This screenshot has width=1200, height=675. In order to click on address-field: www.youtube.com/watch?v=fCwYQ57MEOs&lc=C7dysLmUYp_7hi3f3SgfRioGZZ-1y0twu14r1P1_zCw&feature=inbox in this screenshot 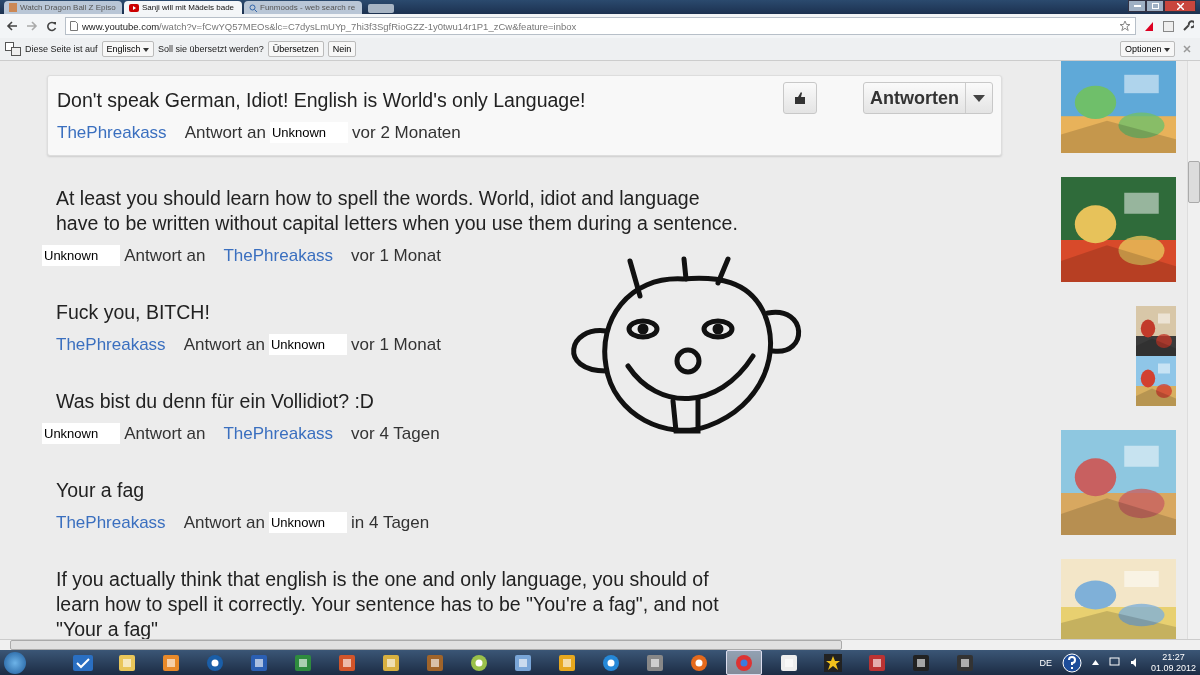, I will do `click(600, 26)`.